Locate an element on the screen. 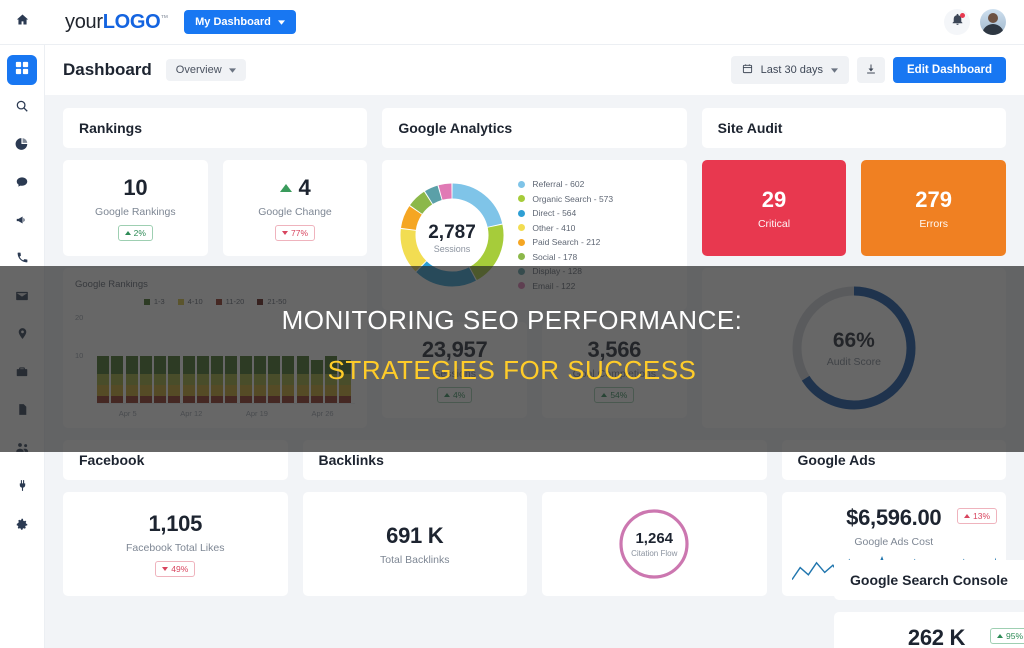  kpi-google-change: 4 Google Change 77% is located at coordinates (295, 208).